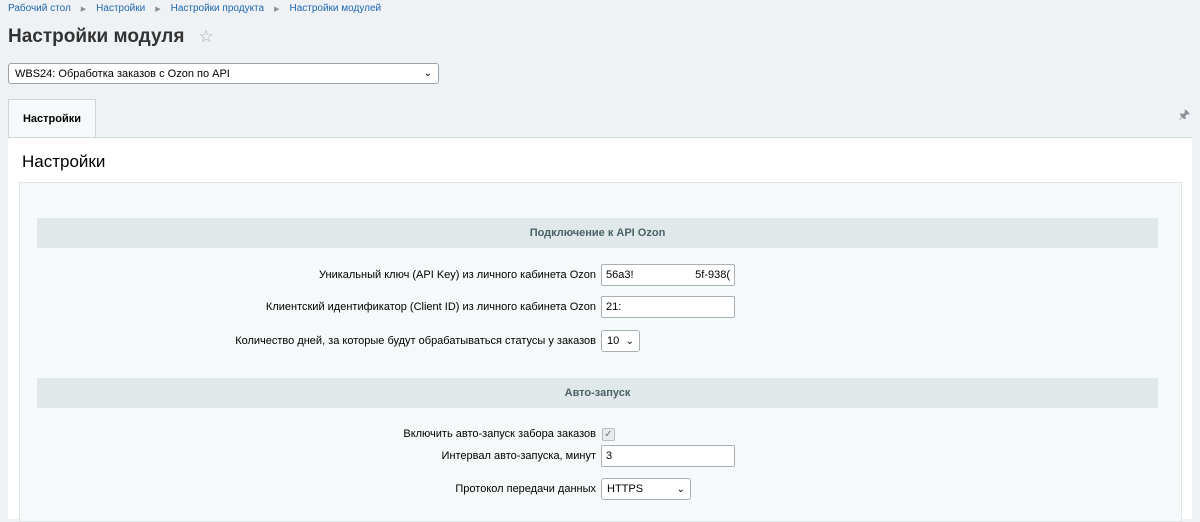  Describe the element at coordinates (518, 456) in the screenshot. I see `interval-label: Интервал авто-запуска, минут` at that location.